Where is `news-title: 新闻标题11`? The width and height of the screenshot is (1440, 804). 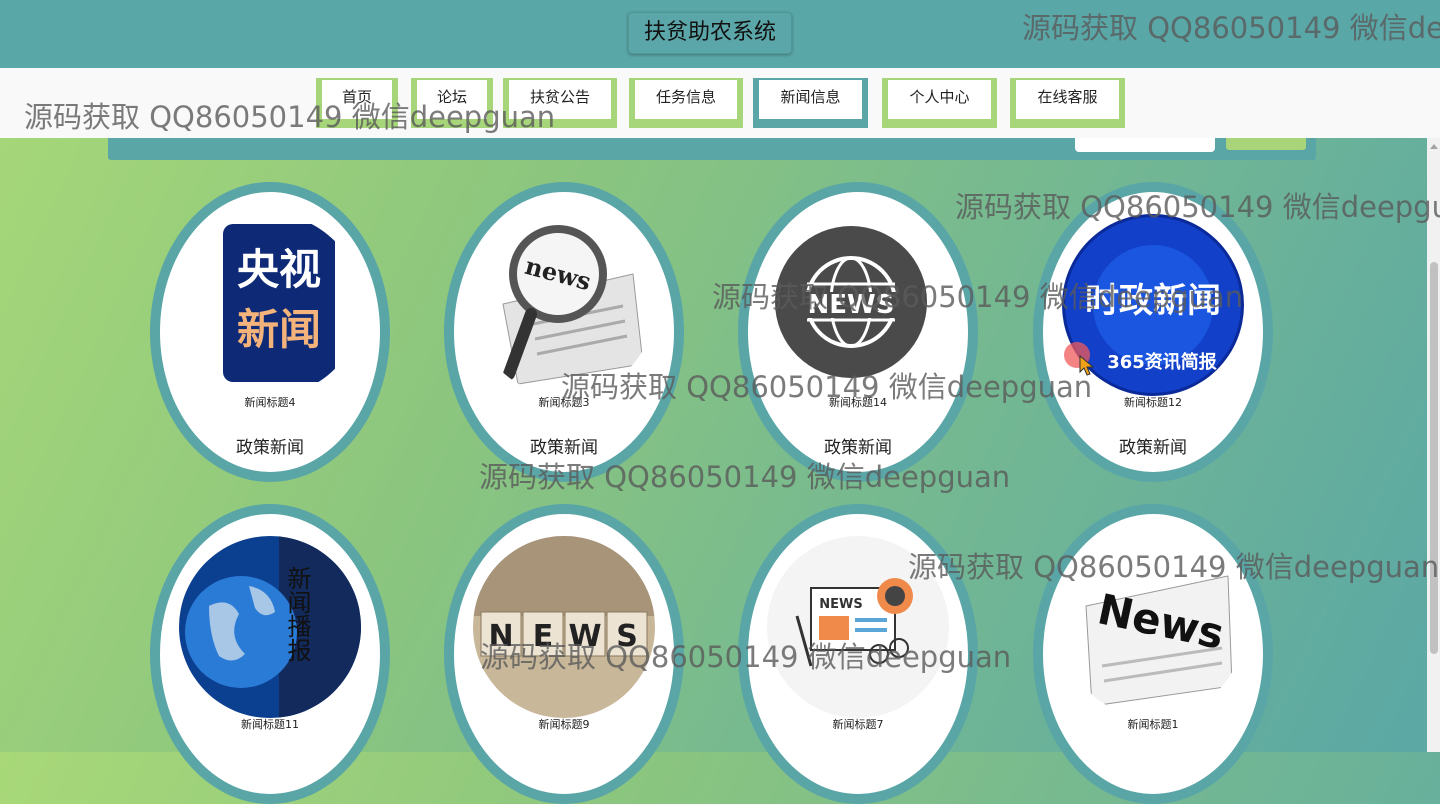
news-title: 新闻标题11 is located at coordinates (270, 724).